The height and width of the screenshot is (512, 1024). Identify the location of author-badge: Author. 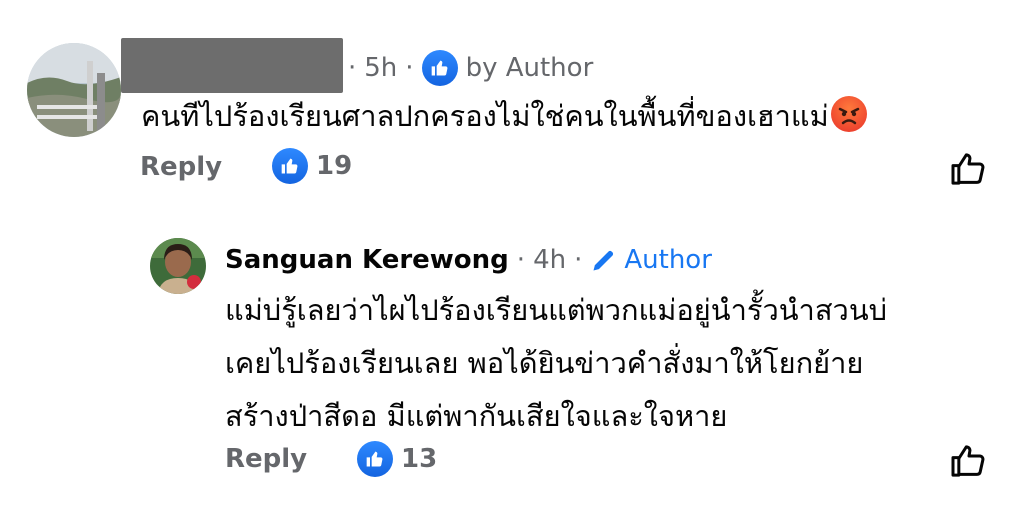
(668, 260).